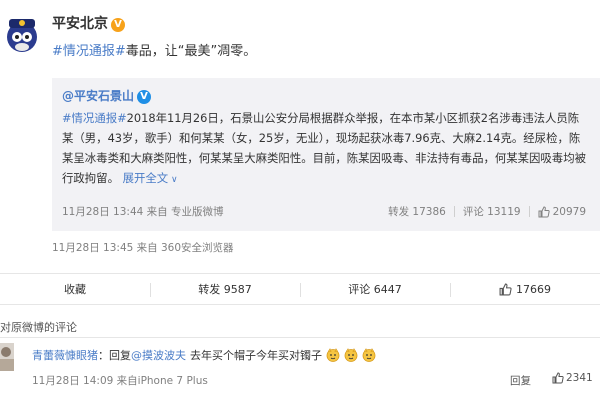  I want to click on repost-button: 转发 9587, so click(225, 289).